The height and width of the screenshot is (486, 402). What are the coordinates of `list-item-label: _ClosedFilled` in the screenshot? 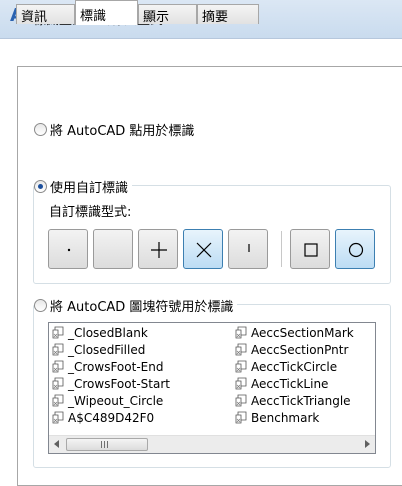 It's located at (107, 349).